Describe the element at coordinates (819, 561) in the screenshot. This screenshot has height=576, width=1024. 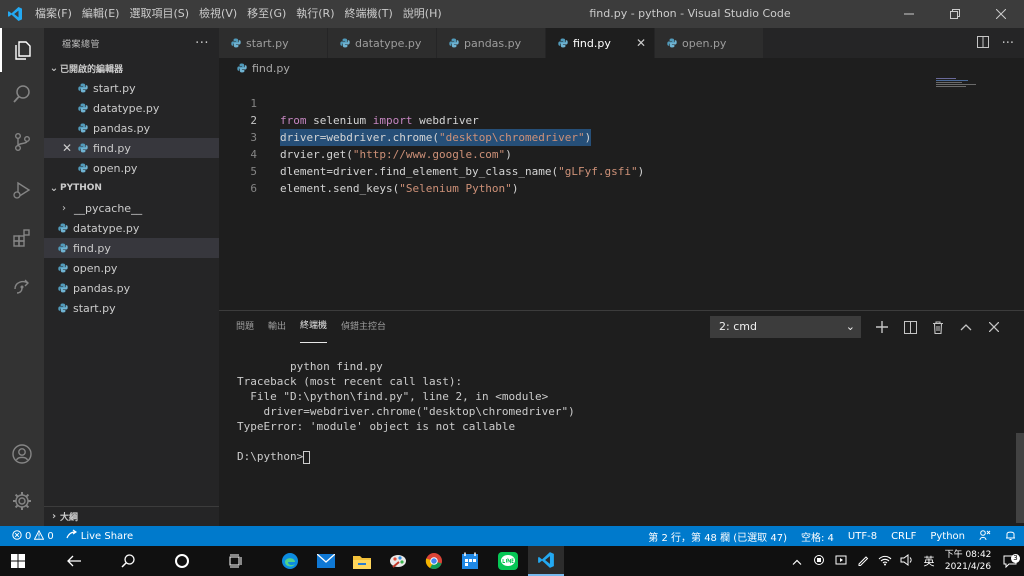
I see `tray-app-icon` at that location.